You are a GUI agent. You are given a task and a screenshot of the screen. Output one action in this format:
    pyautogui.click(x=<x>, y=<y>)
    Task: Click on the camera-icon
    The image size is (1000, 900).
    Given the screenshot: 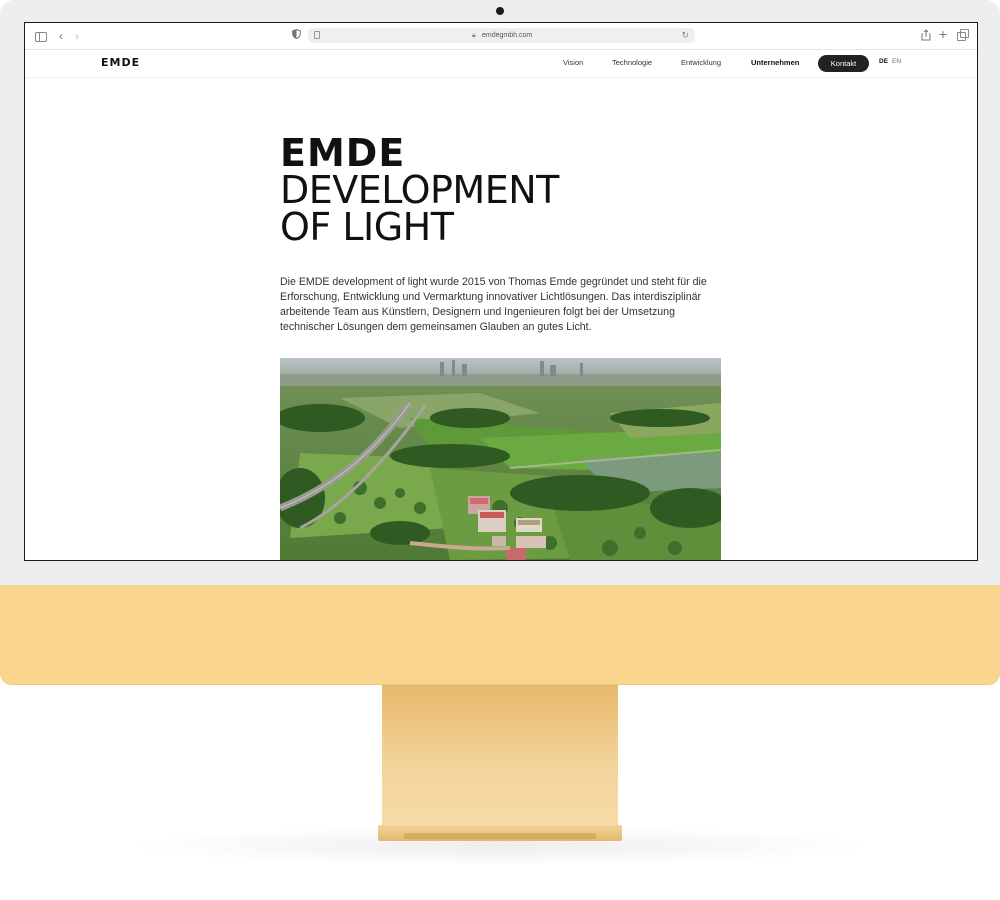 What is the action you would take?
    pyautogui.click(x=500, y=11)
    